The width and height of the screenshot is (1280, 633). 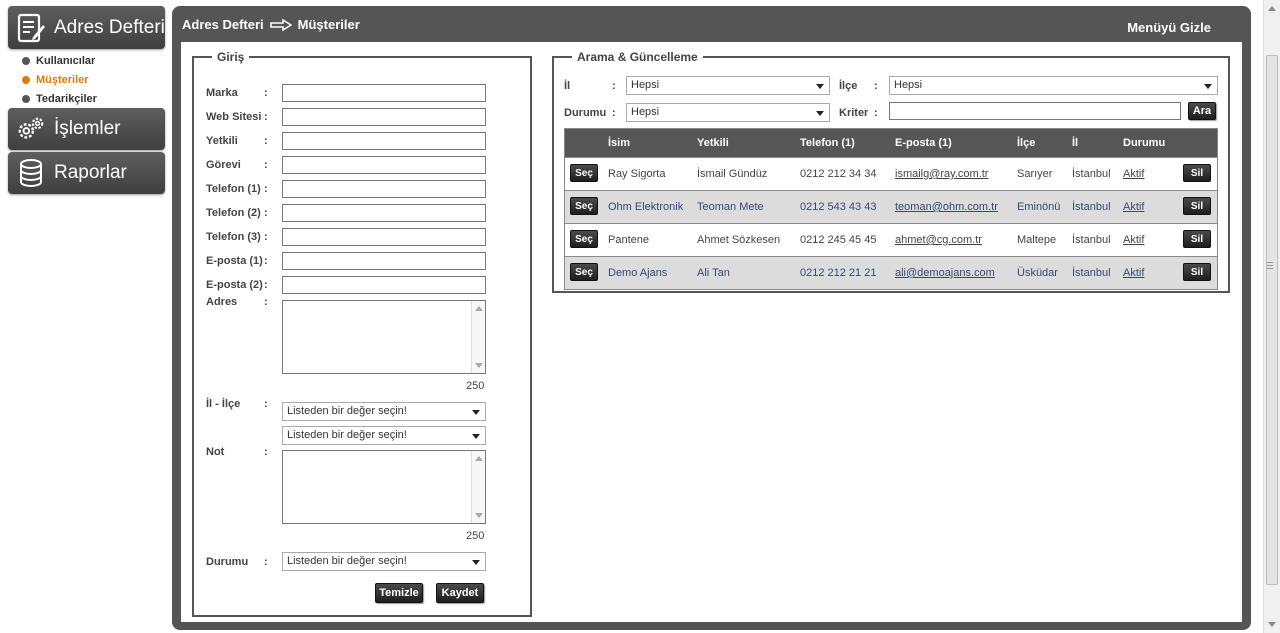 I want to click on eposta1-label: E-posta (1), so click(x=234, y=261).